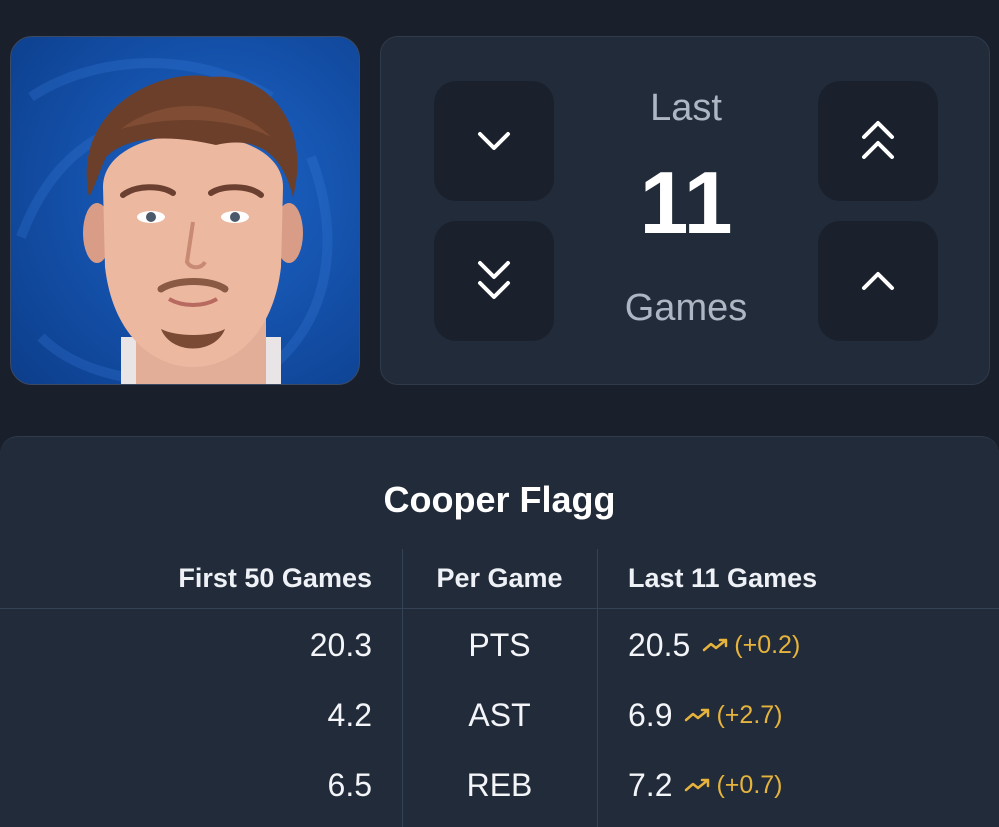 This screenshot has height=827, width=999. I want to click on first-games-value: 6.5, so click(349, 785).